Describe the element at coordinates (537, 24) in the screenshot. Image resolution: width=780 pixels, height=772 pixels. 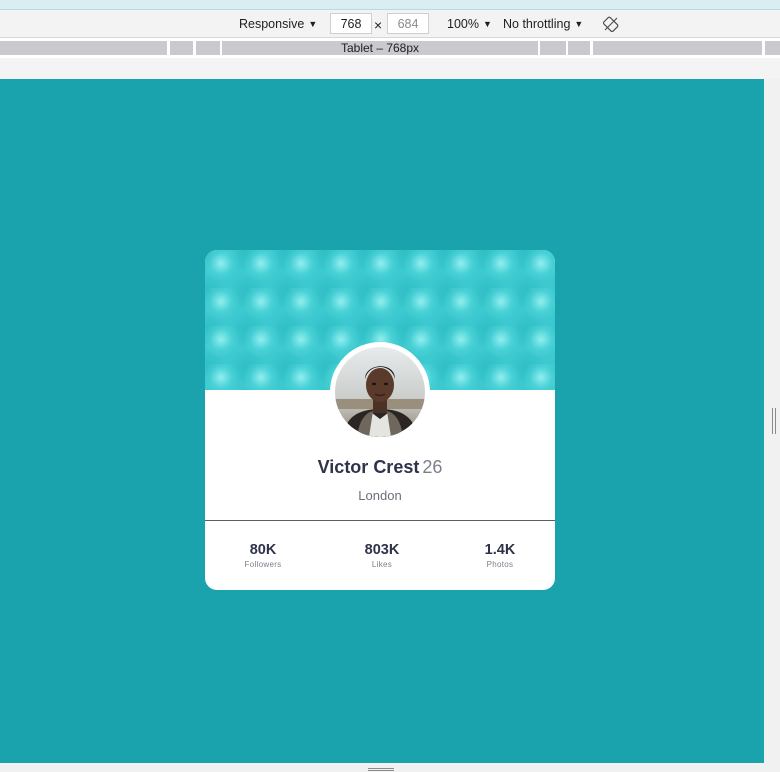
I see `throttling-select-label: No throttling` at that location.